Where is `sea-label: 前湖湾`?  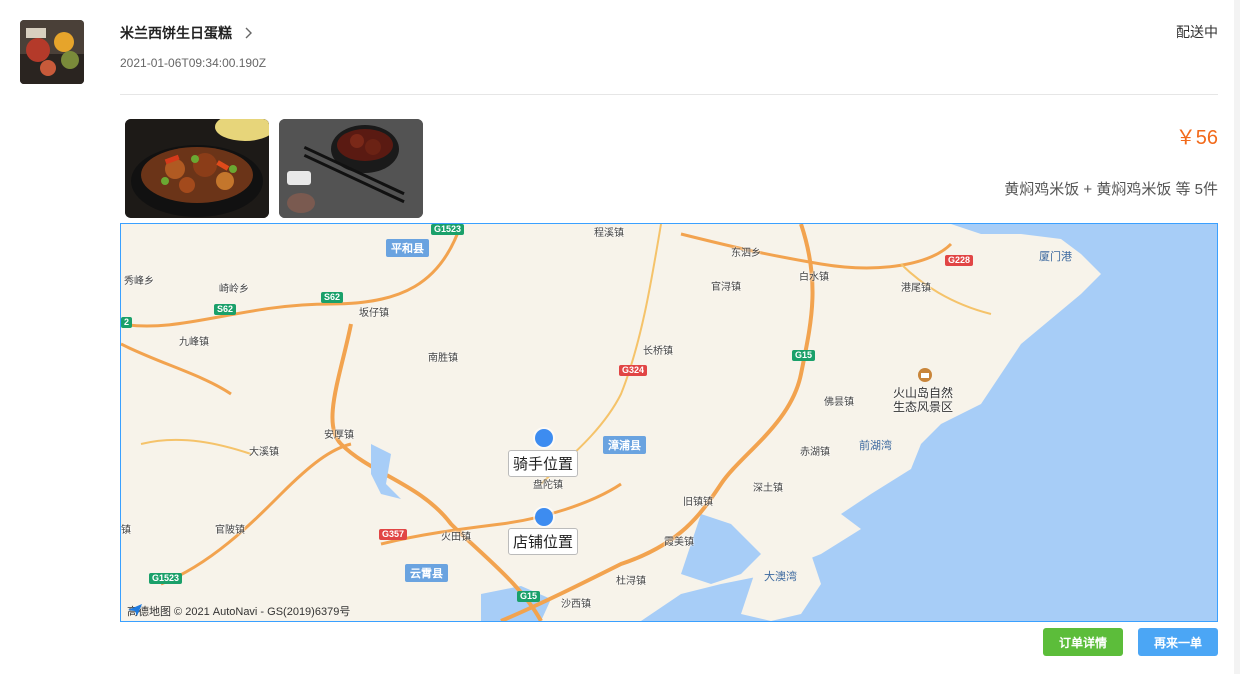 sea-label: 前湖湾 is located at coordinates (875, 446).